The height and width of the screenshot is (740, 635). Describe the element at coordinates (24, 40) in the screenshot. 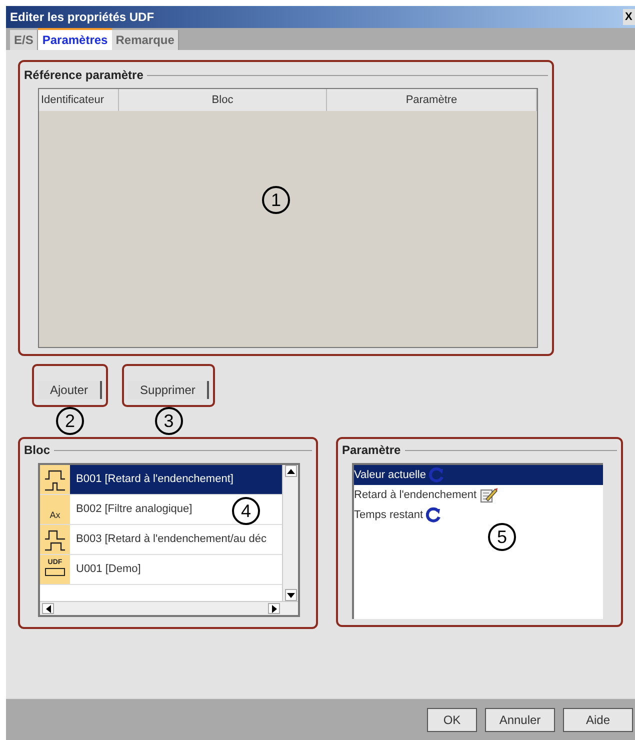

I see `tab: E/S` at that location.